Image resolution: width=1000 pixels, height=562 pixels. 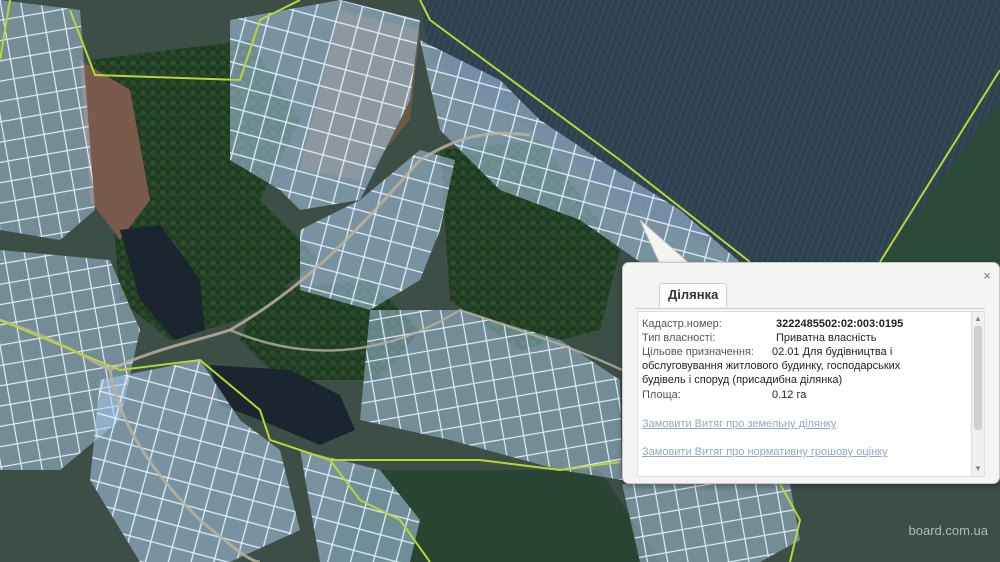 What do you see at coordinates (810, 308) in the screenshot?
I see `tab-divider` at bounding box center [810, 308].